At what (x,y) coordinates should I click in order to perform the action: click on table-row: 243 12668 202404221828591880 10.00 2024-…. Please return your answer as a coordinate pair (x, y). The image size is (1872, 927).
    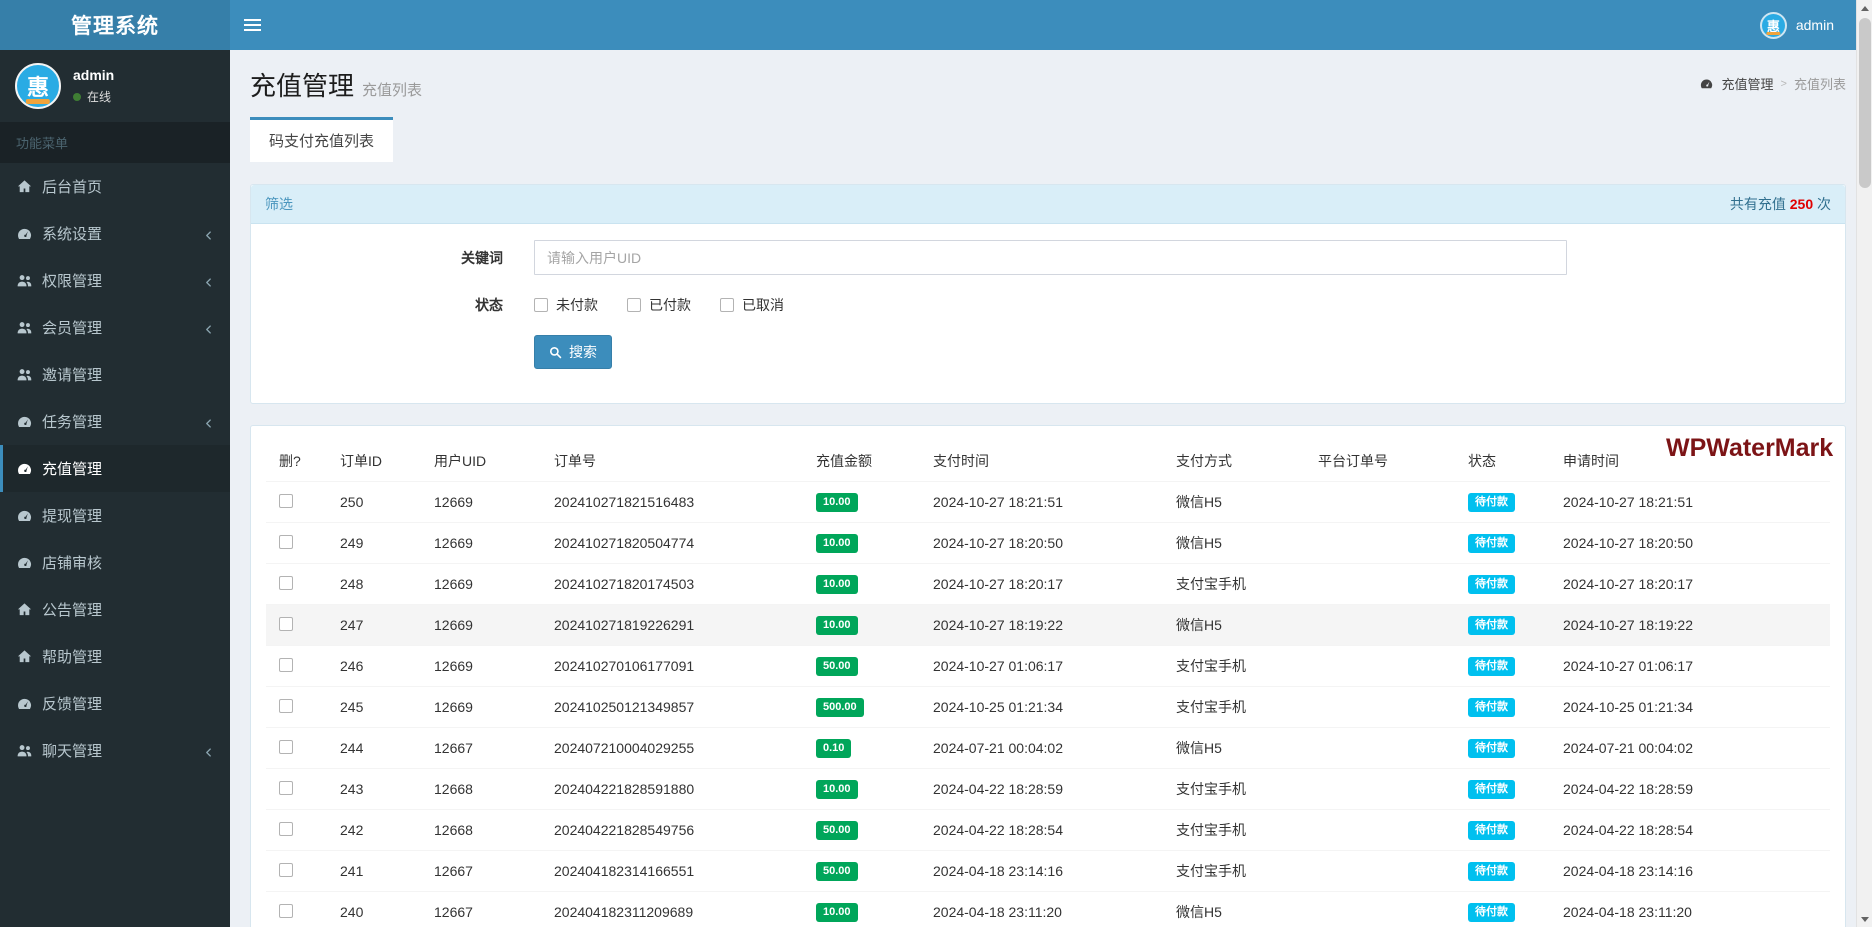
    Looking at the image, I should click on (1048, 789).